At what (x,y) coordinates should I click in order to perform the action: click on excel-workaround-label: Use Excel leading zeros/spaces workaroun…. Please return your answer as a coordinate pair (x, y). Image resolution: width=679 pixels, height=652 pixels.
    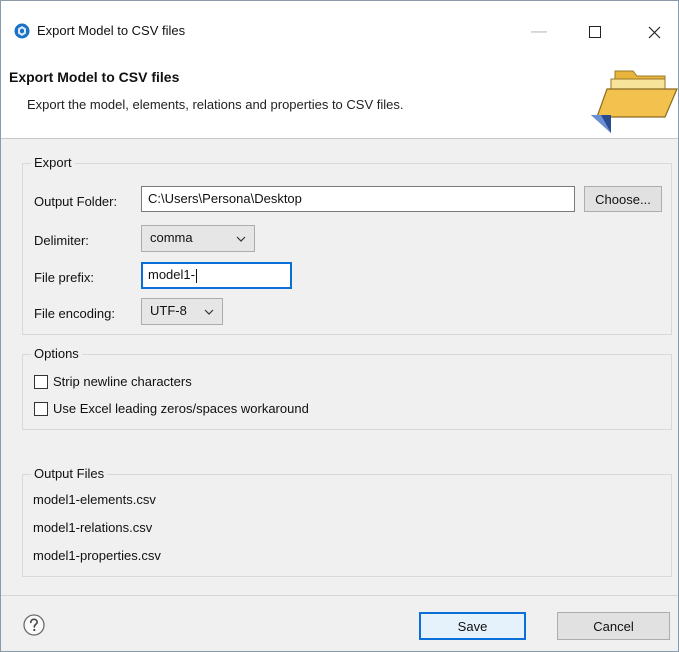
    Looking at the image, I should click on (181, 408).